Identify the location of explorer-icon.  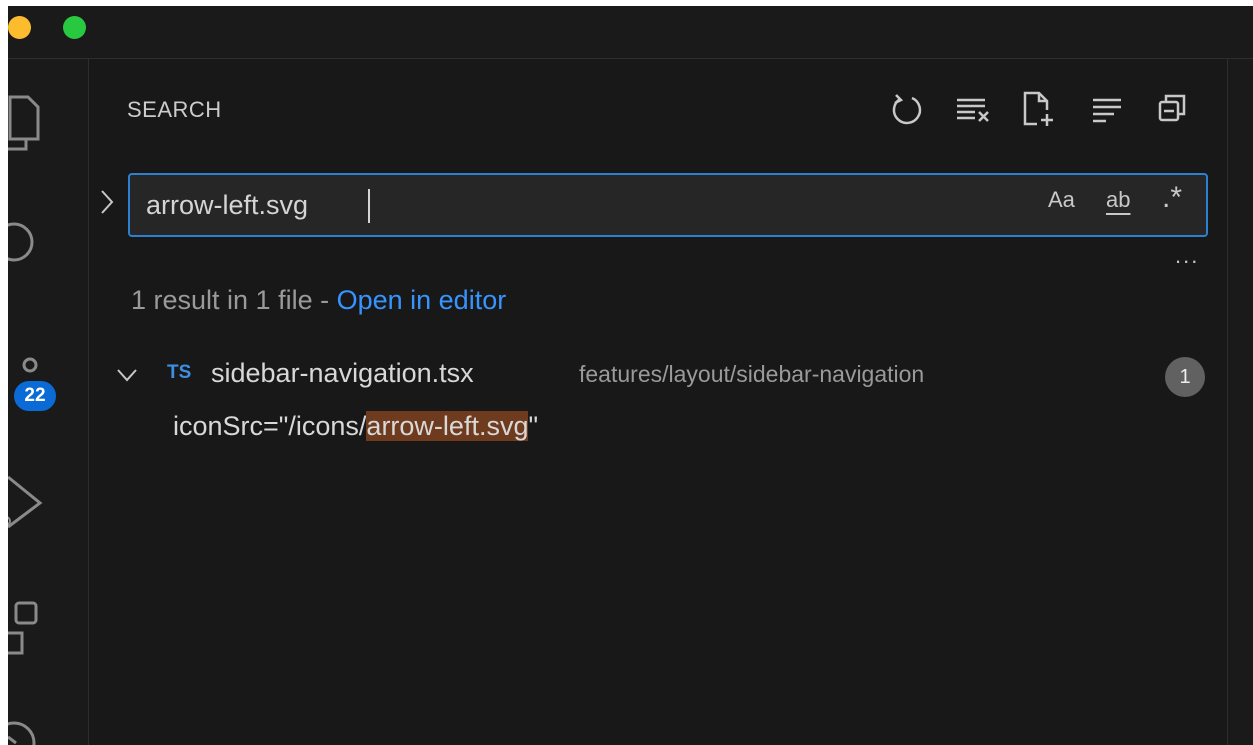
(28, 124).